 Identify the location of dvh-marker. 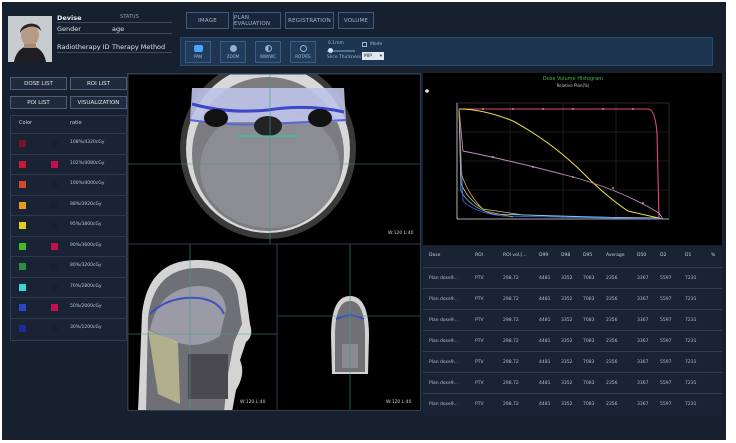
(427, 91).